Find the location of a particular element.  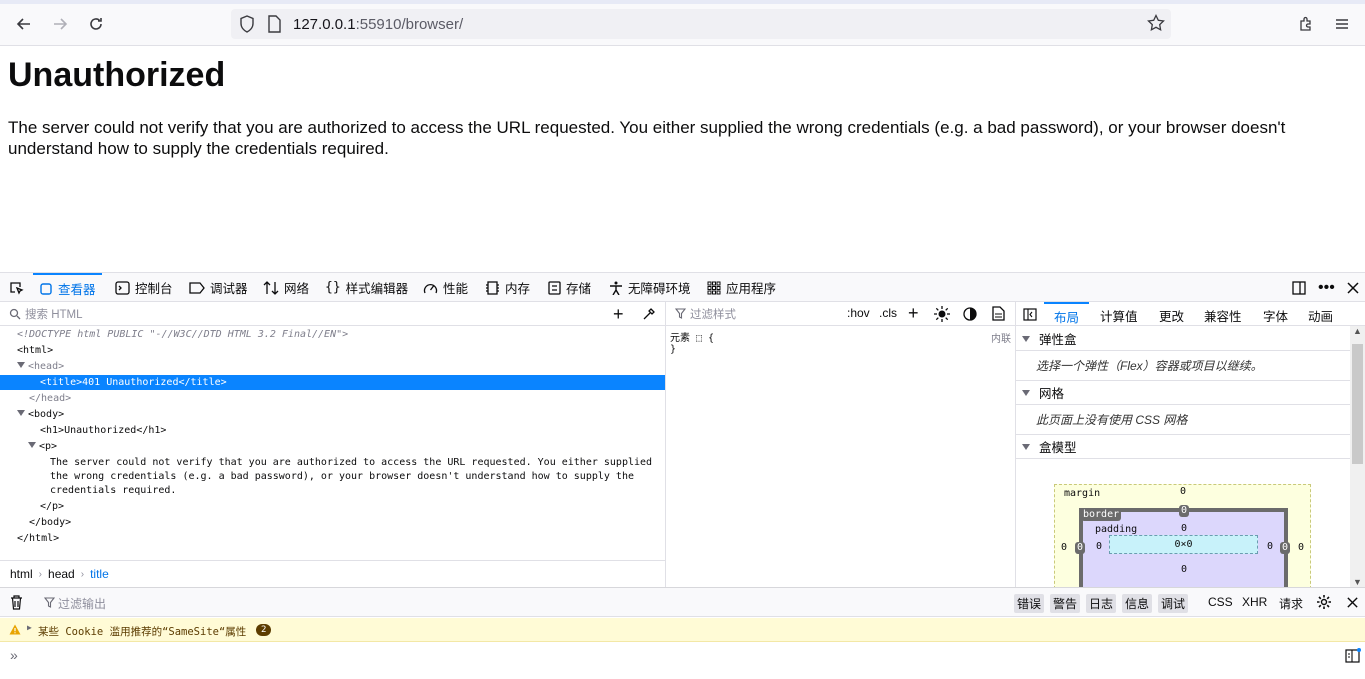

tab-memory: 内存 is located at coordinates (507, 287).